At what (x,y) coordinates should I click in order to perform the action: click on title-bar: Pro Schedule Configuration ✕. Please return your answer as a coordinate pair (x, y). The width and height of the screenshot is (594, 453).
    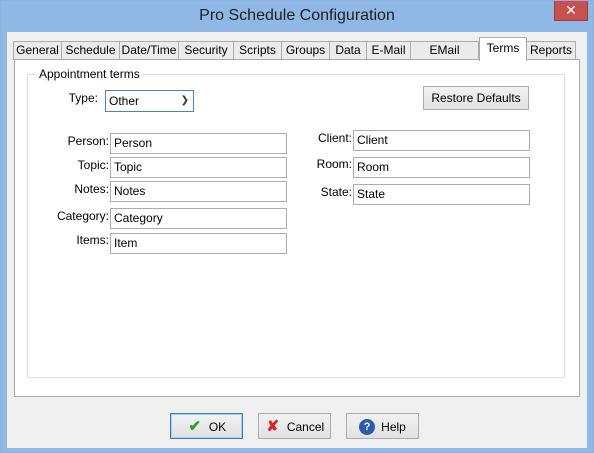
    Looking at the image, I should click on (297, 16).